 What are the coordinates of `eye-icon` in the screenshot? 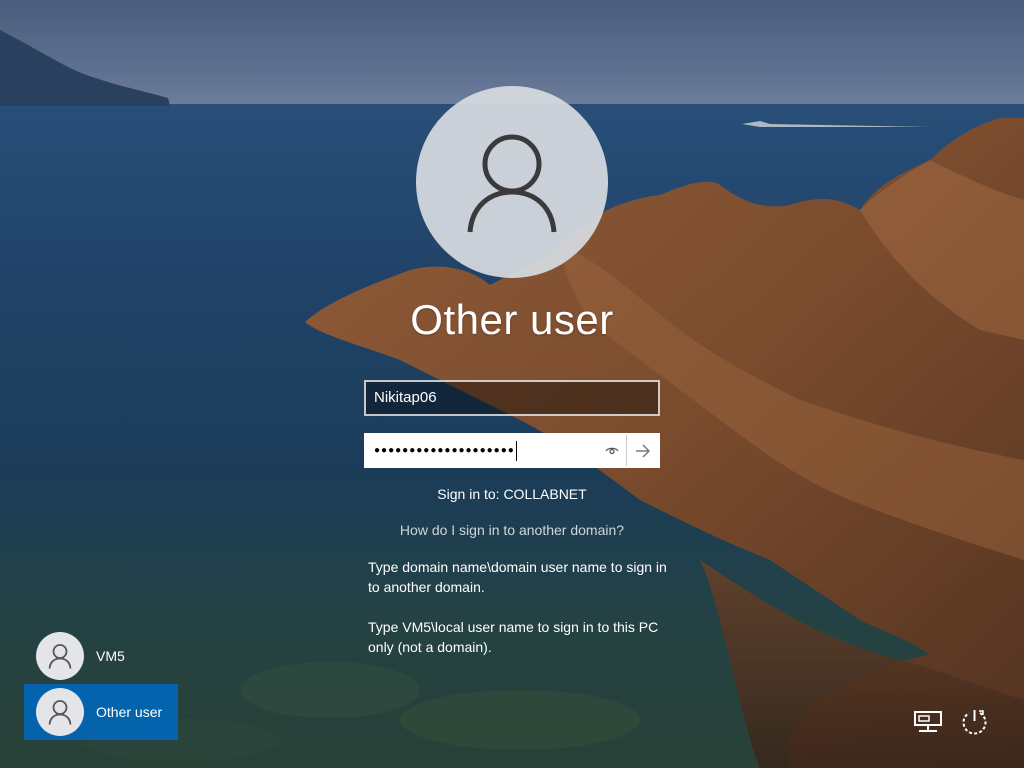 It's located at (612, 450).